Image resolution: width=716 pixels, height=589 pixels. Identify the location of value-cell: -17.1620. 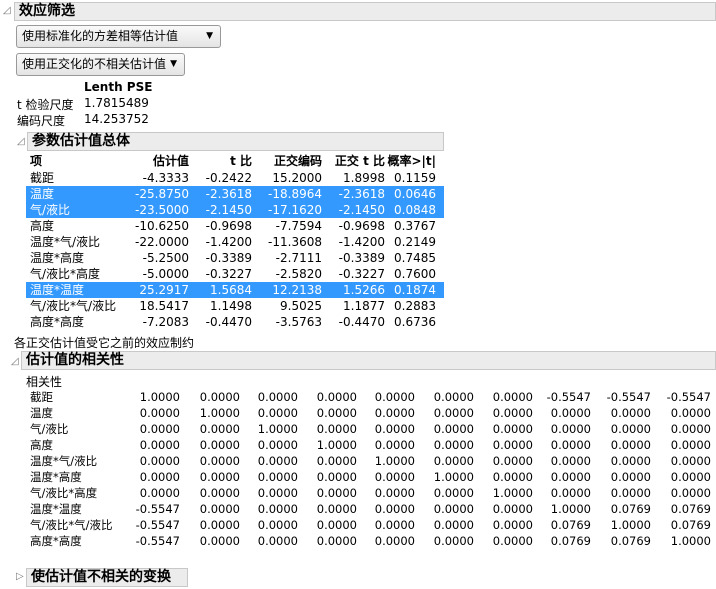
(295, 210).